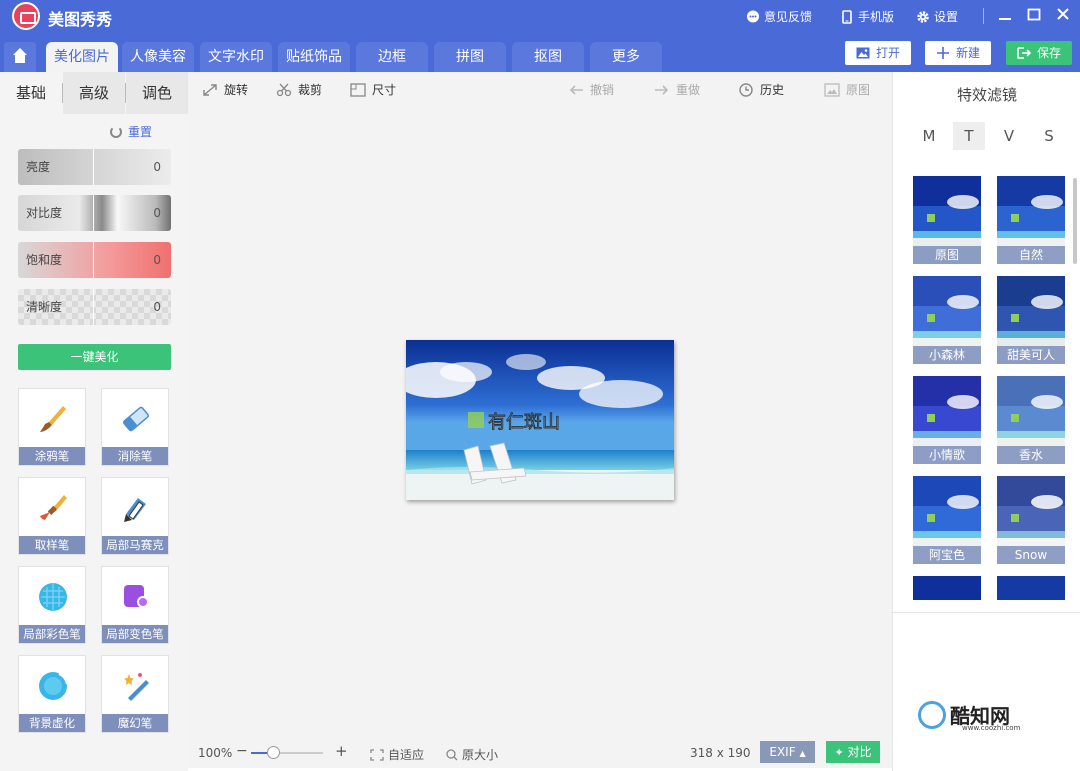  I want to click on filter-love-song: 小情歌, so click(947, 420).